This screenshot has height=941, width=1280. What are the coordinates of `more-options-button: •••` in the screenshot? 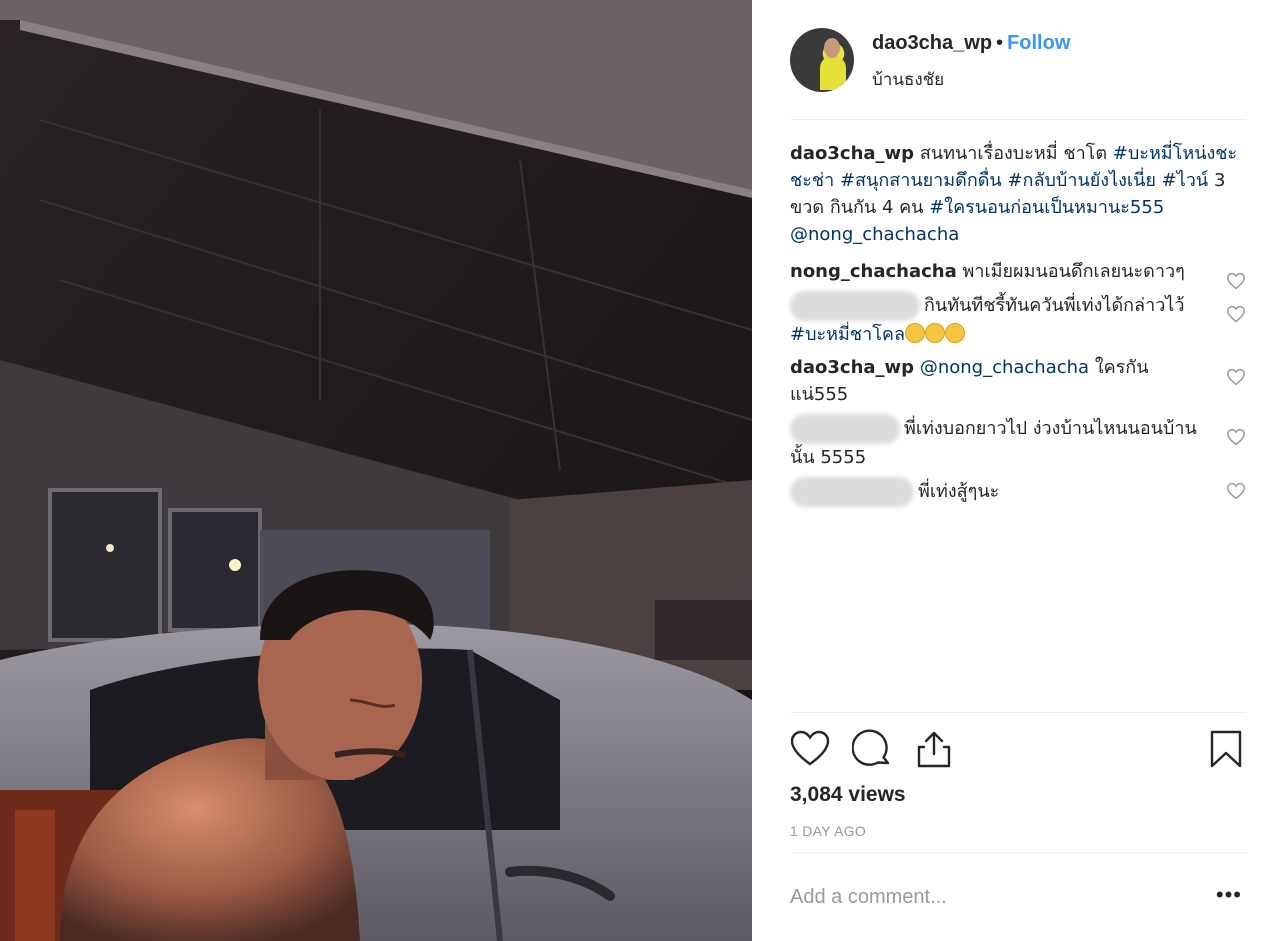 It's located at (1229, 895).